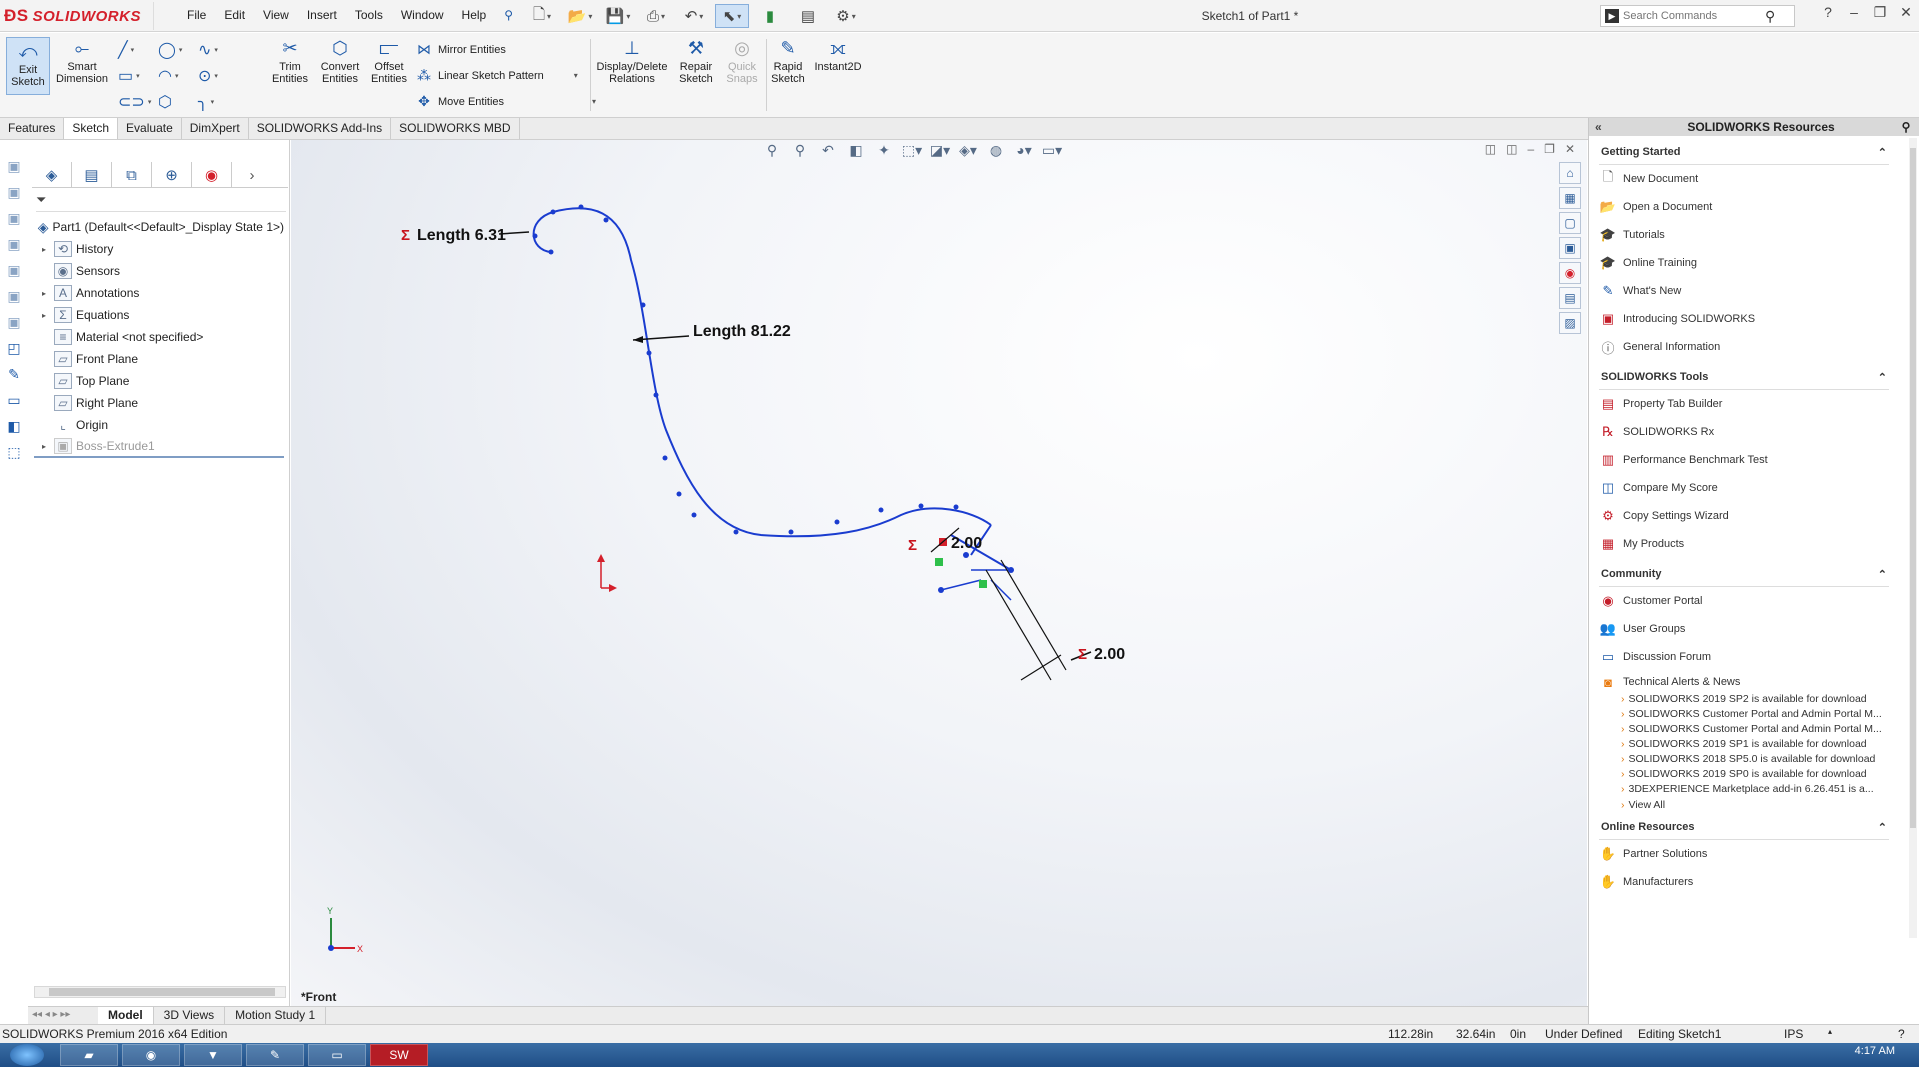 Image resolution: width=1919 pixels, height=1067 pixels. I want to click on chevron-down-icon: ▾, so click(576, 75).